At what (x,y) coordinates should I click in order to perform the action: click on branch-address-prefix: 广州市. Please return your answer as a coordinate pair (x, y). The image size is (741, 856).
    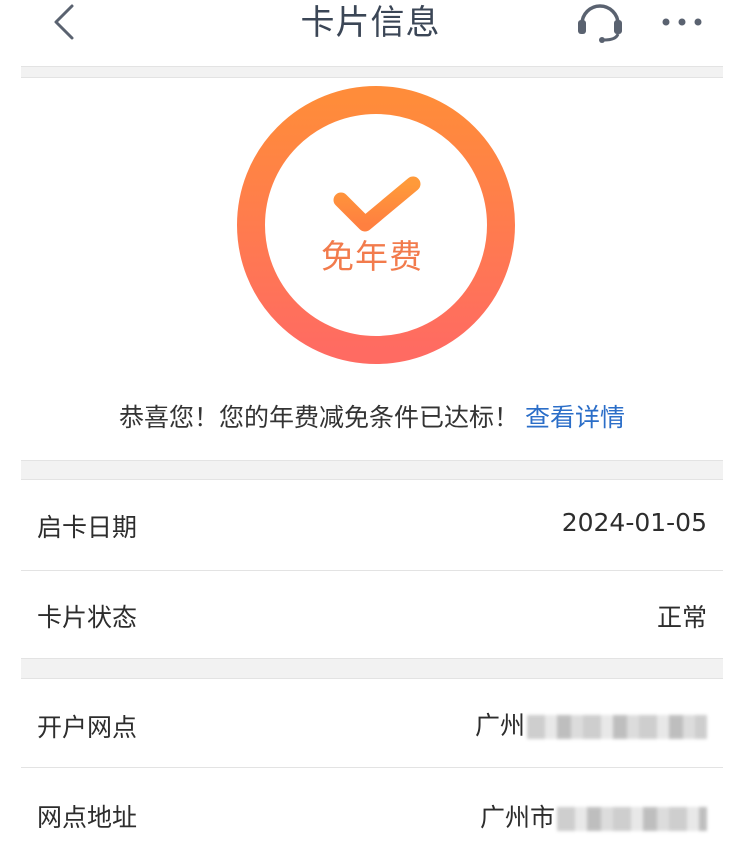
    Looking at the image, I should click on (517, 817).